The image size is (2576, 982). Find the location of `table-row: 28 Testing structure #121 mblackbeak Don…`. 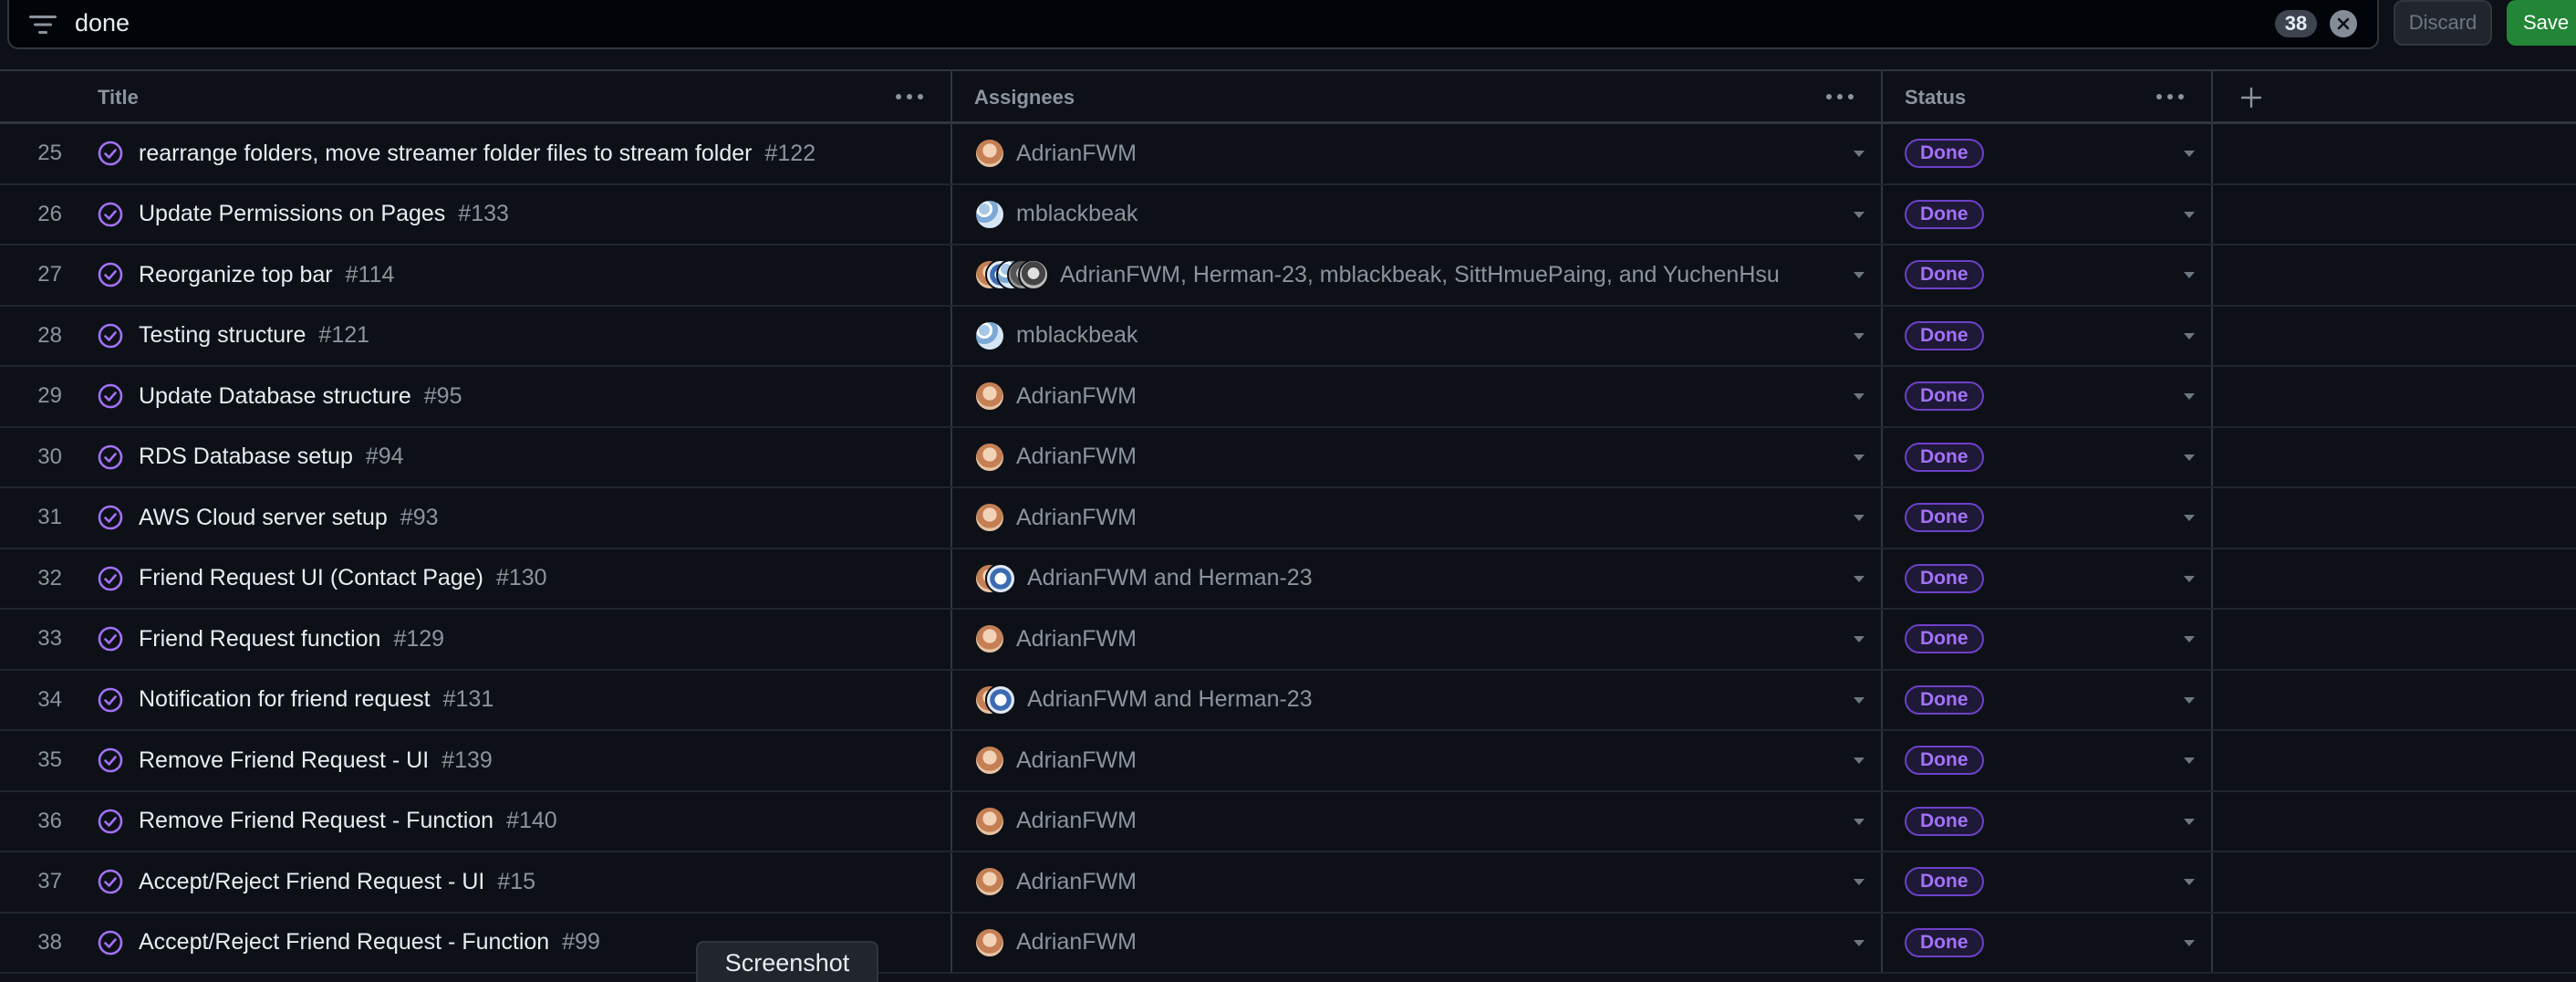

table-row: 28 Testing structure #121 mblackbeak Don… is located at coordinates (1288, 337).